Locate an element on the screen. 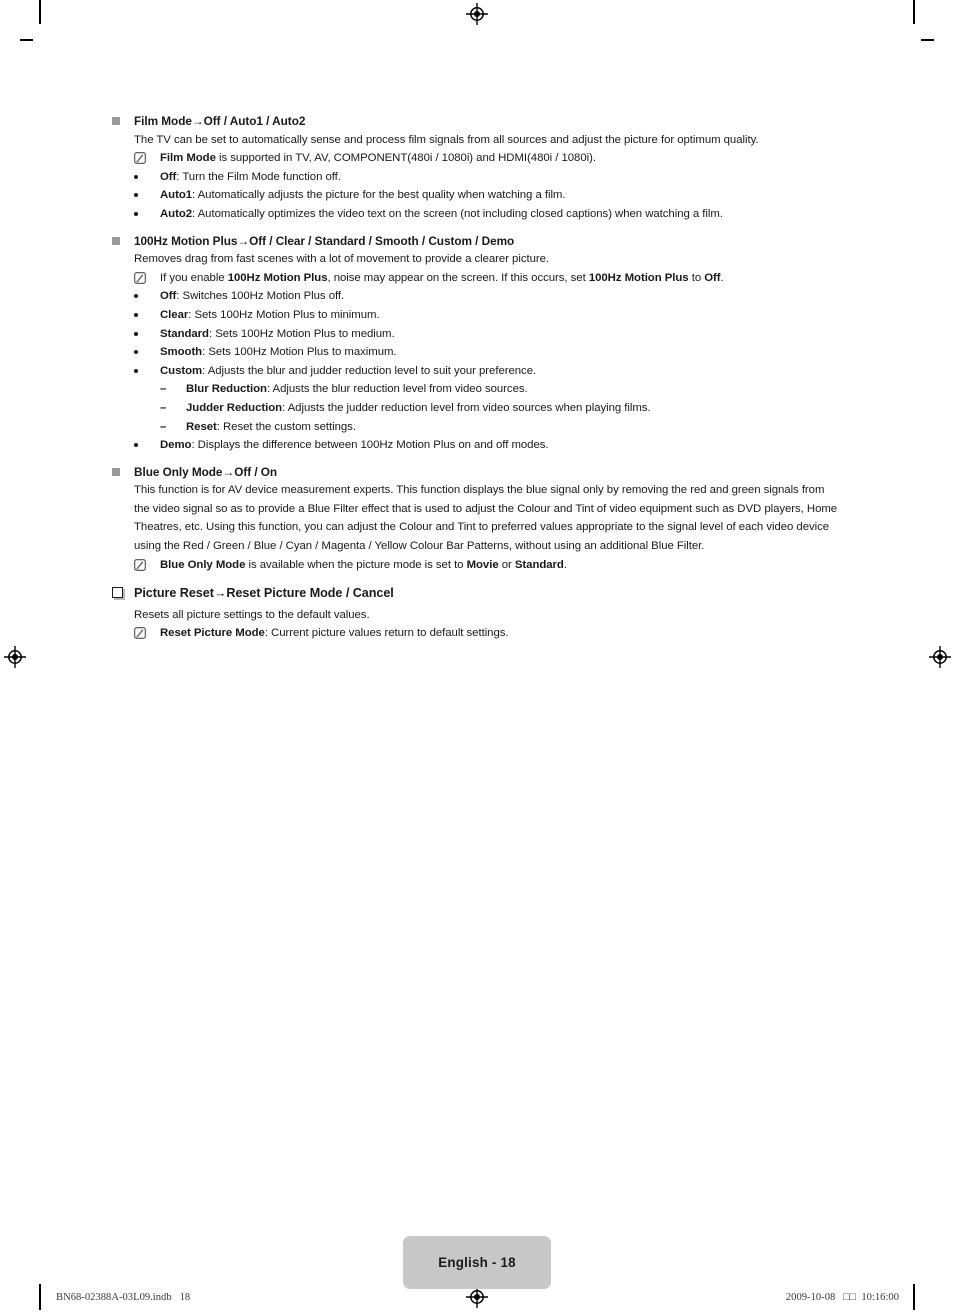  note-seg-bold: Blue Only Mode is located at coordinates (203, 564).